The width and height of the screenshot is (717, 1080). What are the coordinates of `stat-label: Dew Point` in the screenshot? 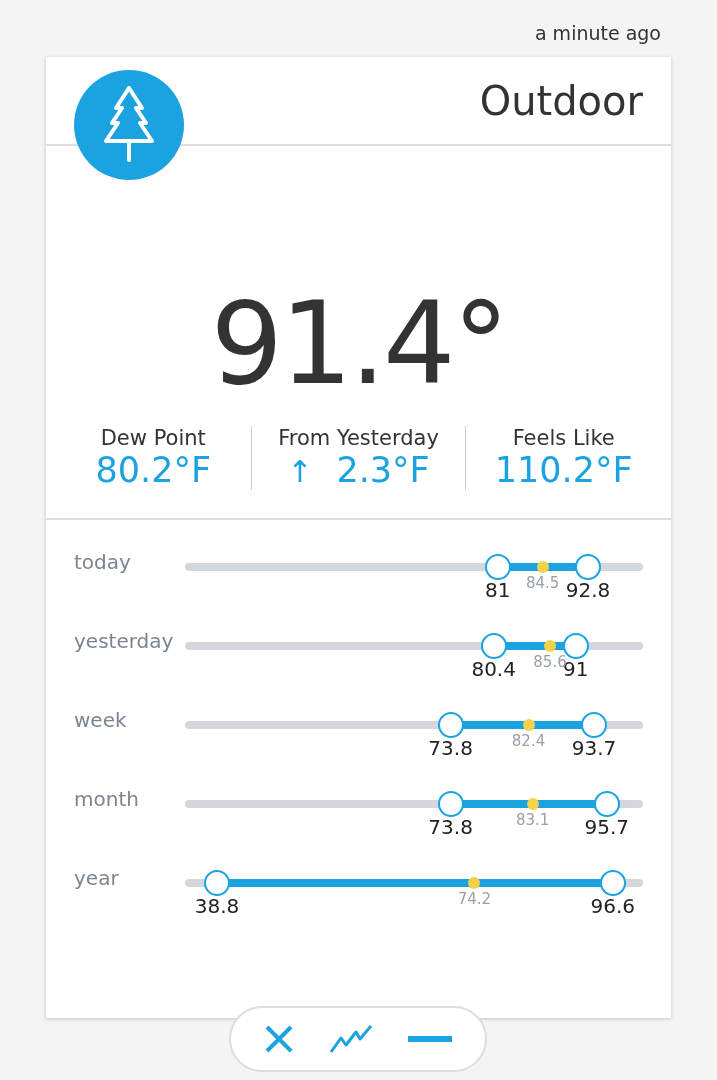 It's located at (153, 438).